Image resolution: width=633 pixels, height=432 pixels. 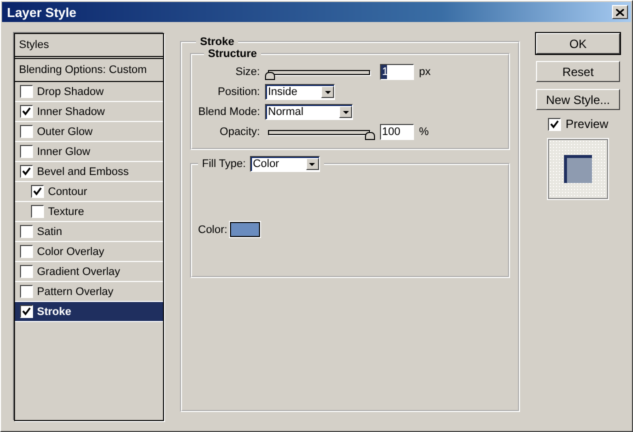 I want to click on style-label: Color Overlay, so click(x=70, y=252).